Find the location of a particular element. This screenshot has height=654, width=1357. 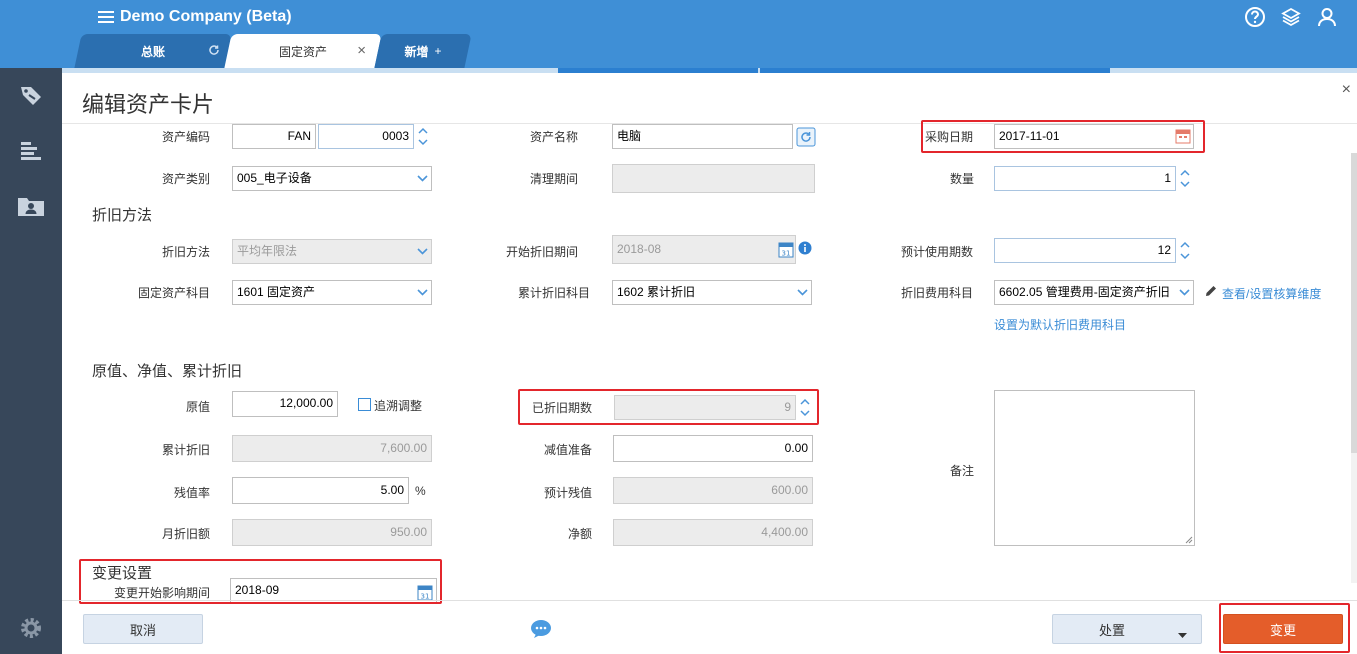

cancel-button: 取消 is located at coordinates (143, 629).